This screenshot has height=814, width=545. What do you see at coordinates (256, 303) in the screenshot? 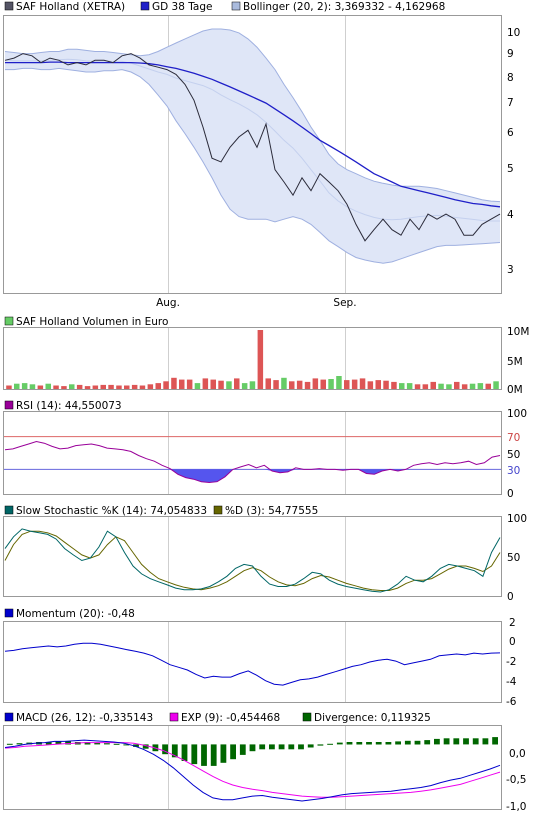
I see `price-x-axis: Aug. Sep.` at bounding box center [256, 303].